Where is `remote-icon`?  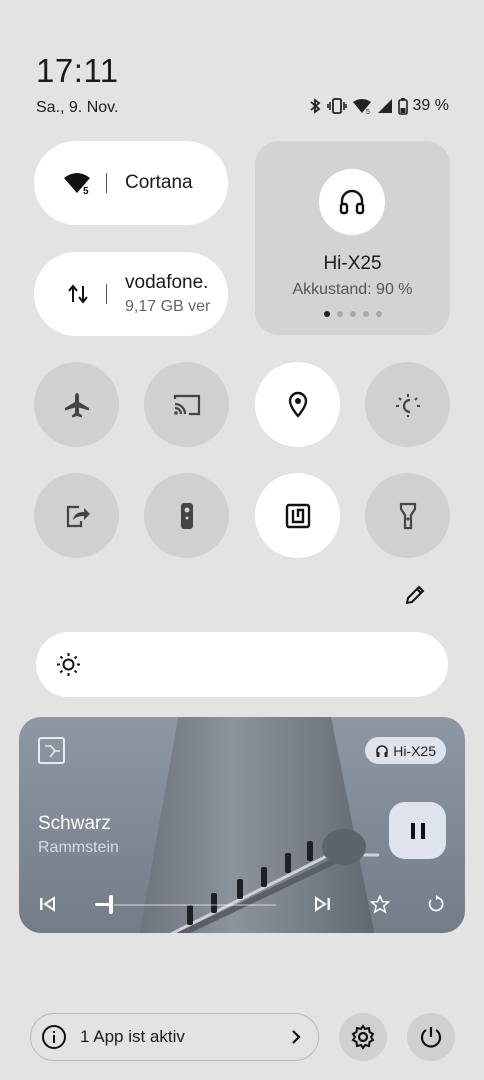 remote-icon is located at coordinates (186, 515).